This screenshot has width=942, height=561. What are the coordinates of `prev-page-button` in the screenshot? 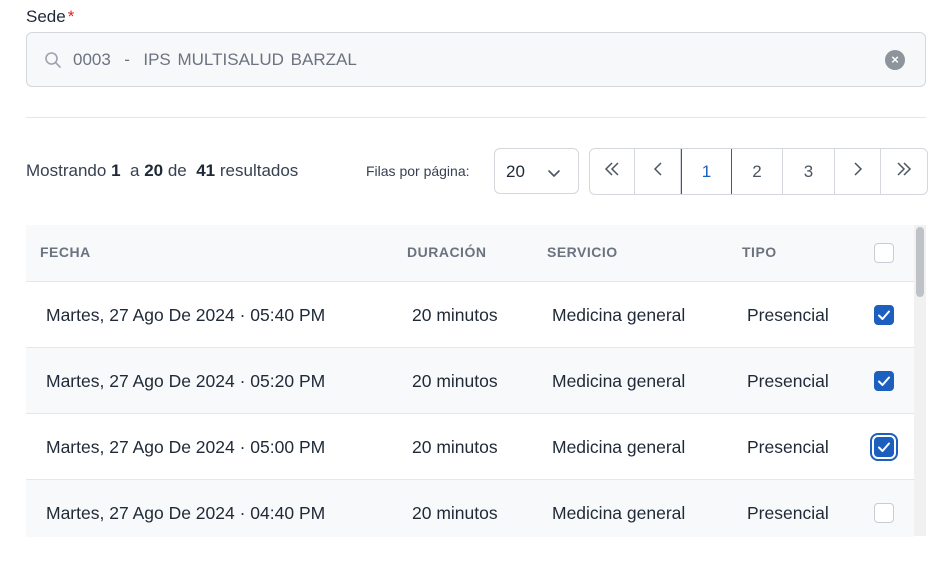 It's located at (658, 171).